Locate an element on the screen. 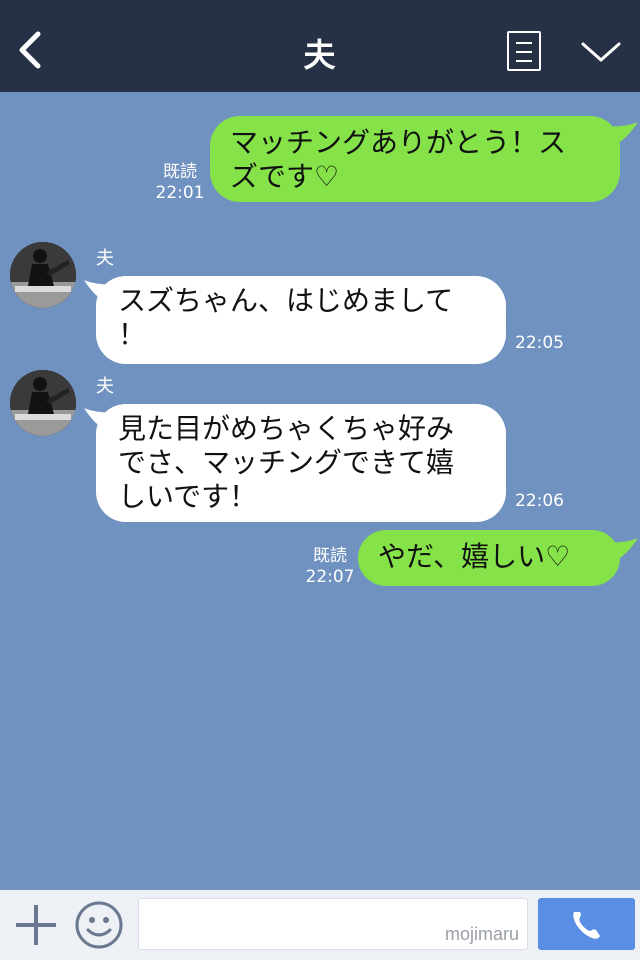 This screenshot has width=640, height=960. outgoing-message-bubble: やだ、嬉しい♡ is located at coordinates (489, 558).